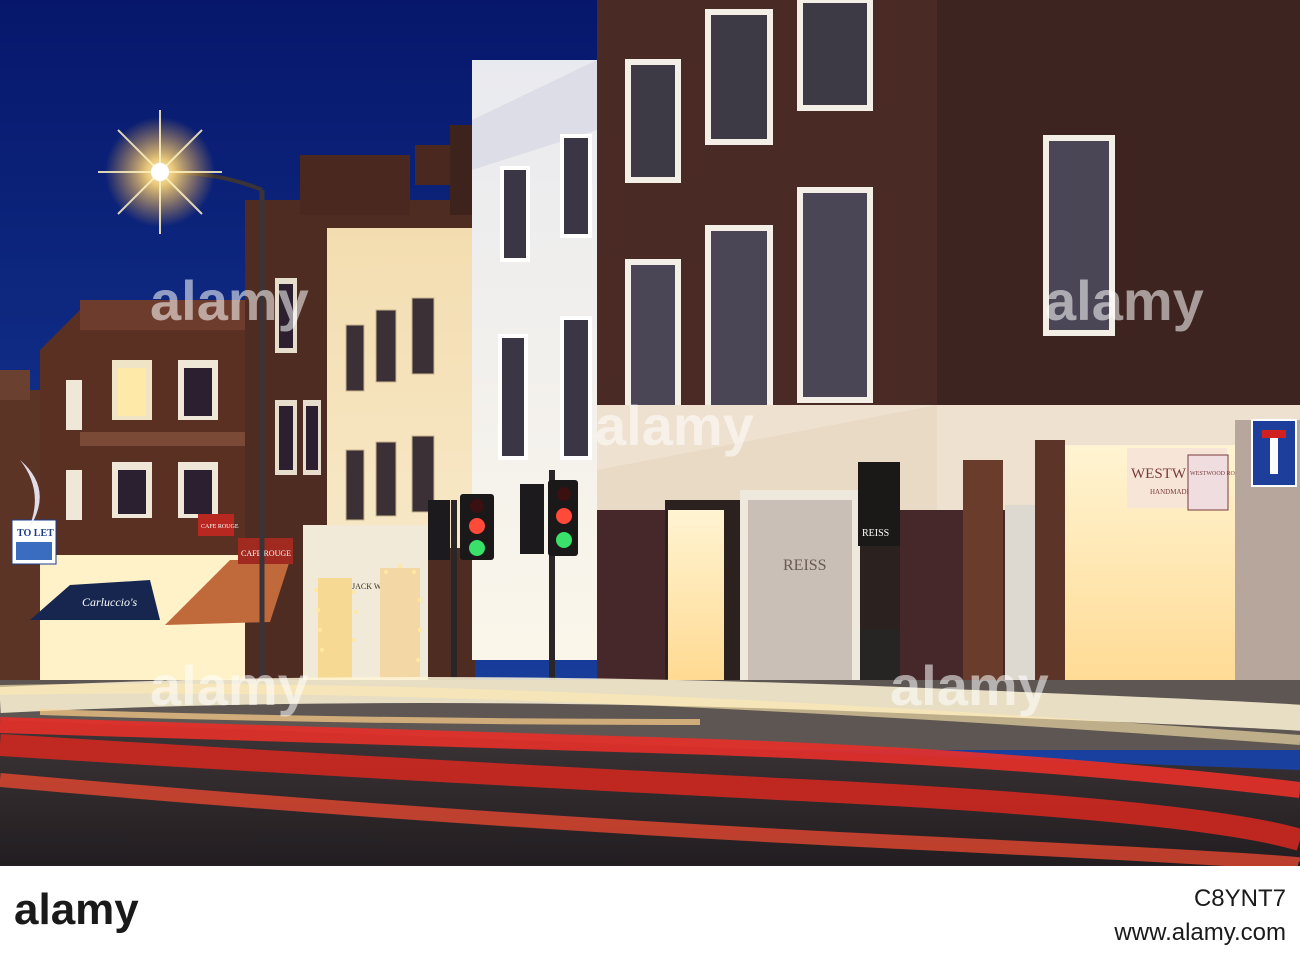  Describe the element at coordinates (650, 911) in the screenshot. I see `footer-bar: alamy C8YNT7 www.alamy.com` at that location.